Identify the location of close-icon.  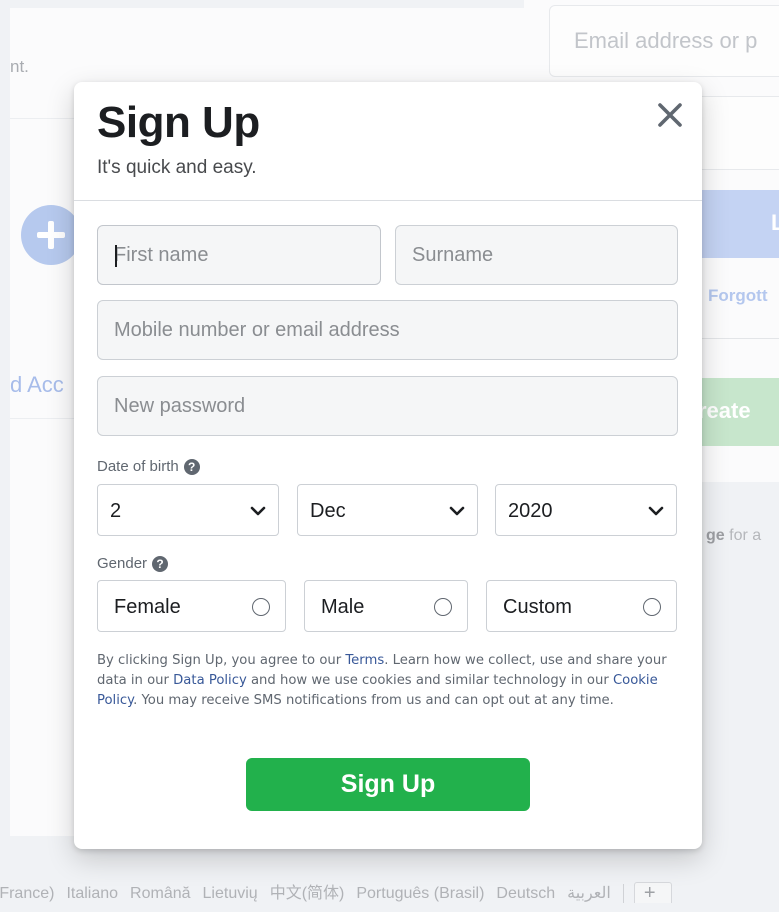
(670, 115).